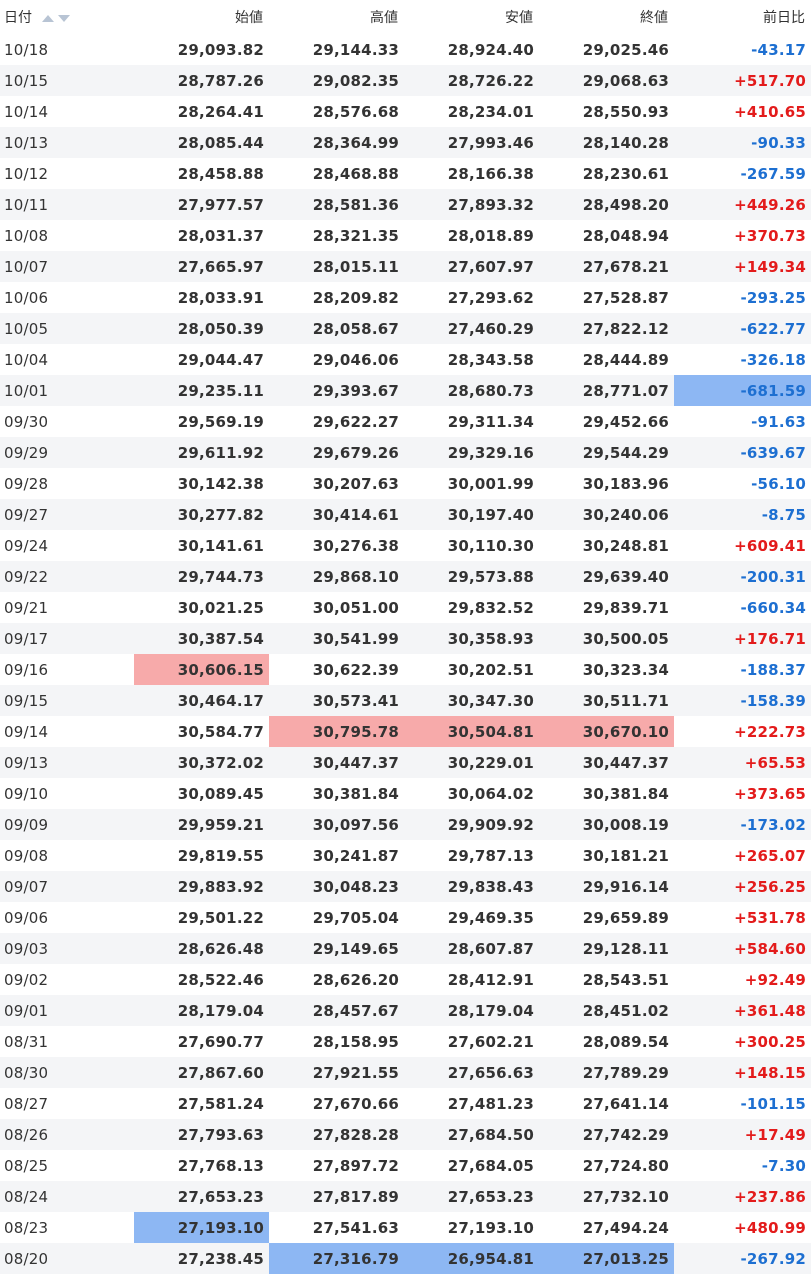 This screenshot has height=1280, width=811. Describe the element at coordinates (18, 18) in the screenshot. I see `column-header-label: 日付` at that location.